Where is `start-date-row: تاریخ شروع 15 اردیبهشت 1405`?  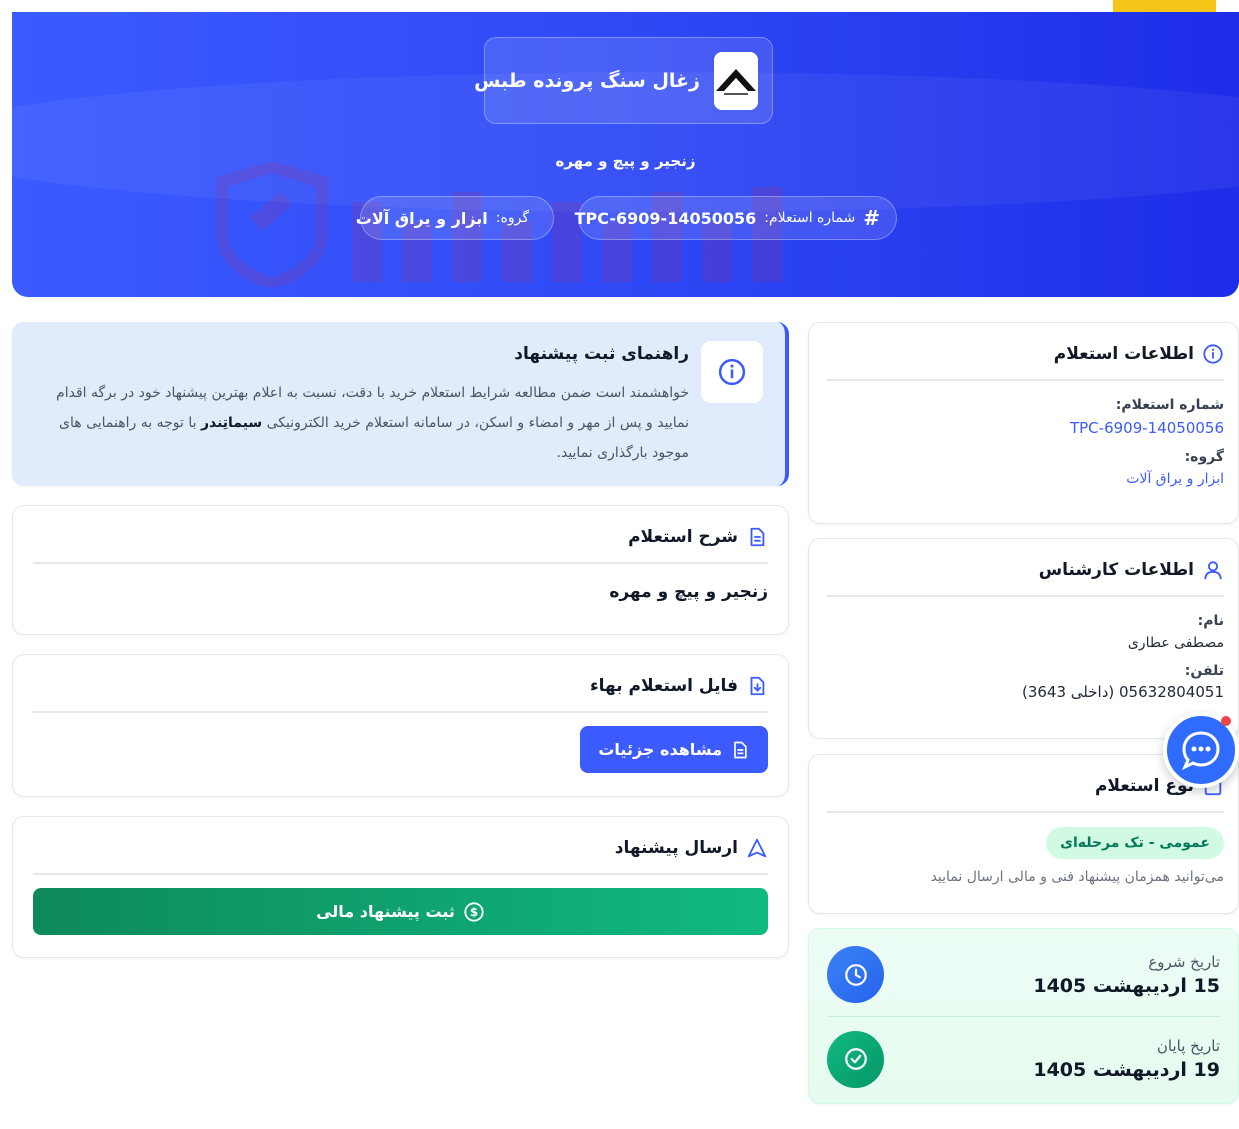
start-date-row: تاریخ شروع 15 اردیبهشت 1405 is located at coordinates (1023, 975).